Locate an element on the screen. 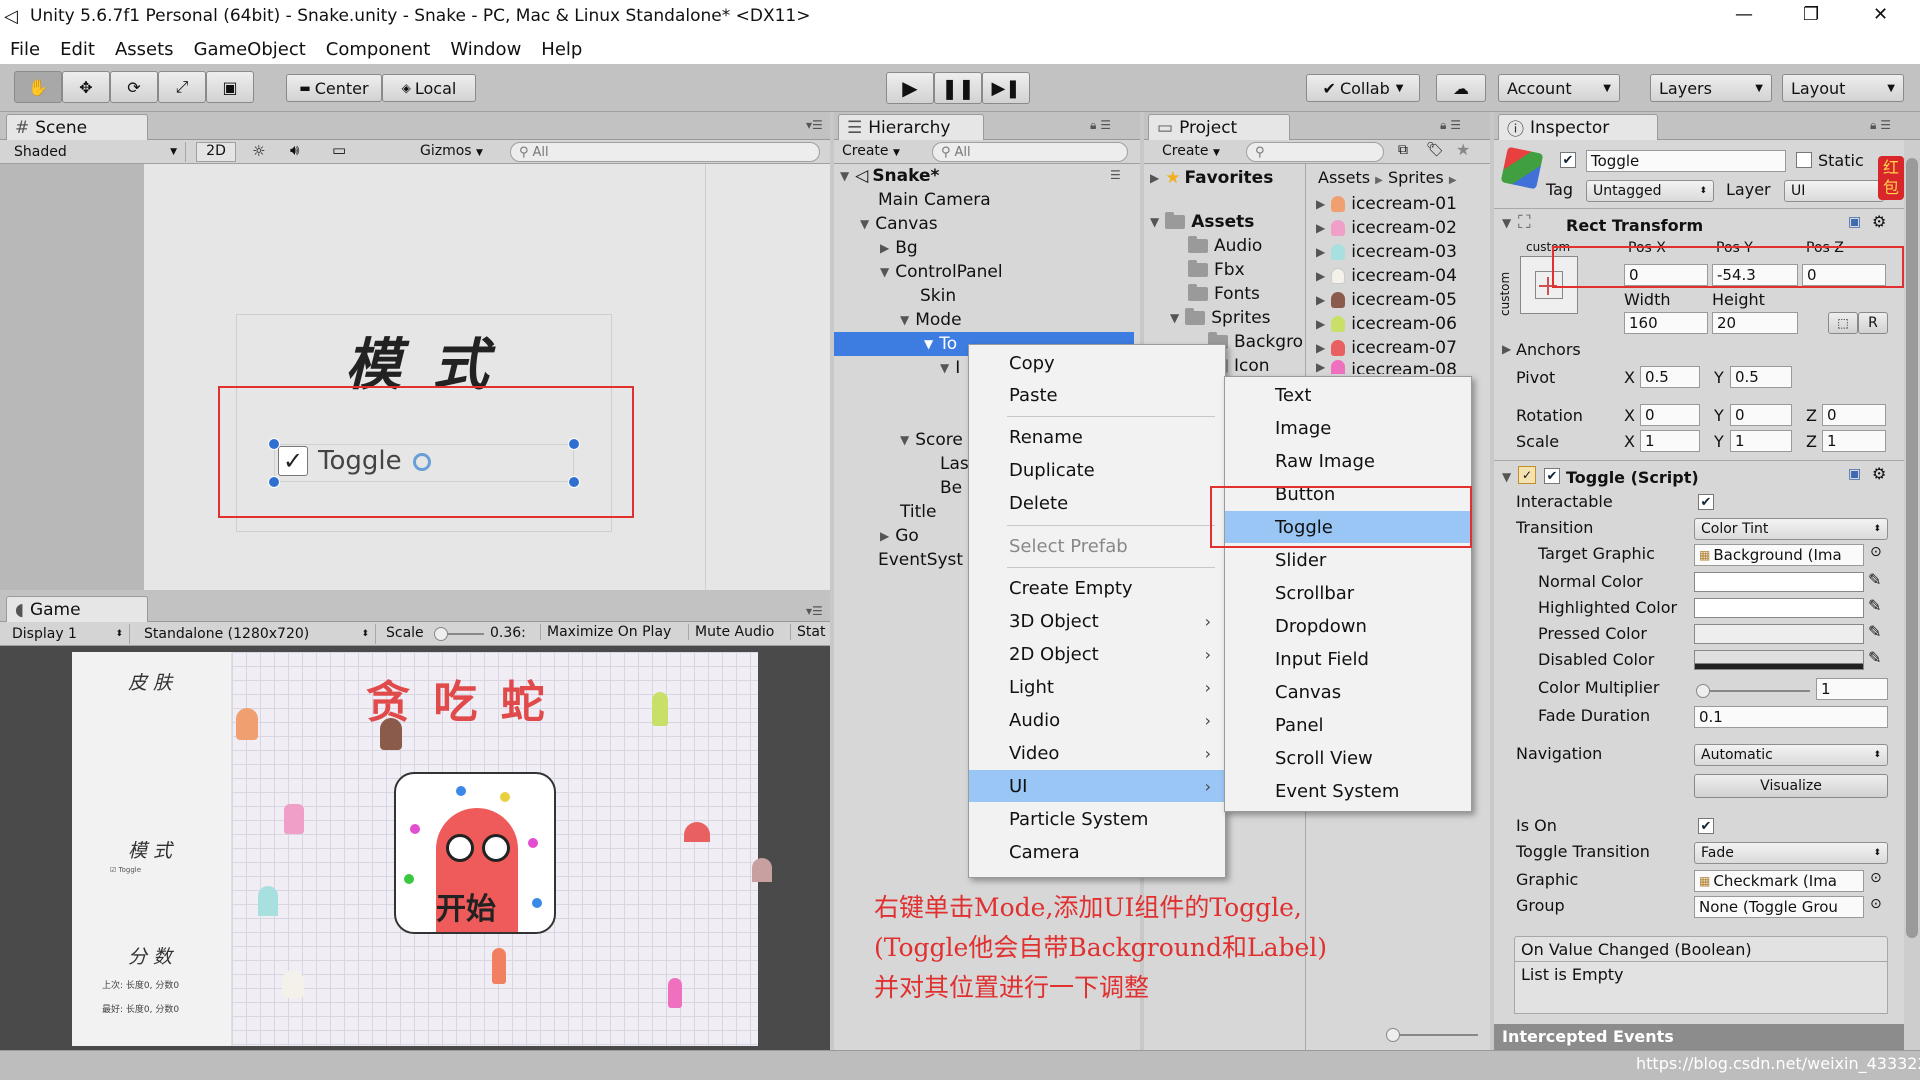 This screenshot has width=1920, height=1080. 2d-toggle-button: 2D is located at coordinates (216, 152).